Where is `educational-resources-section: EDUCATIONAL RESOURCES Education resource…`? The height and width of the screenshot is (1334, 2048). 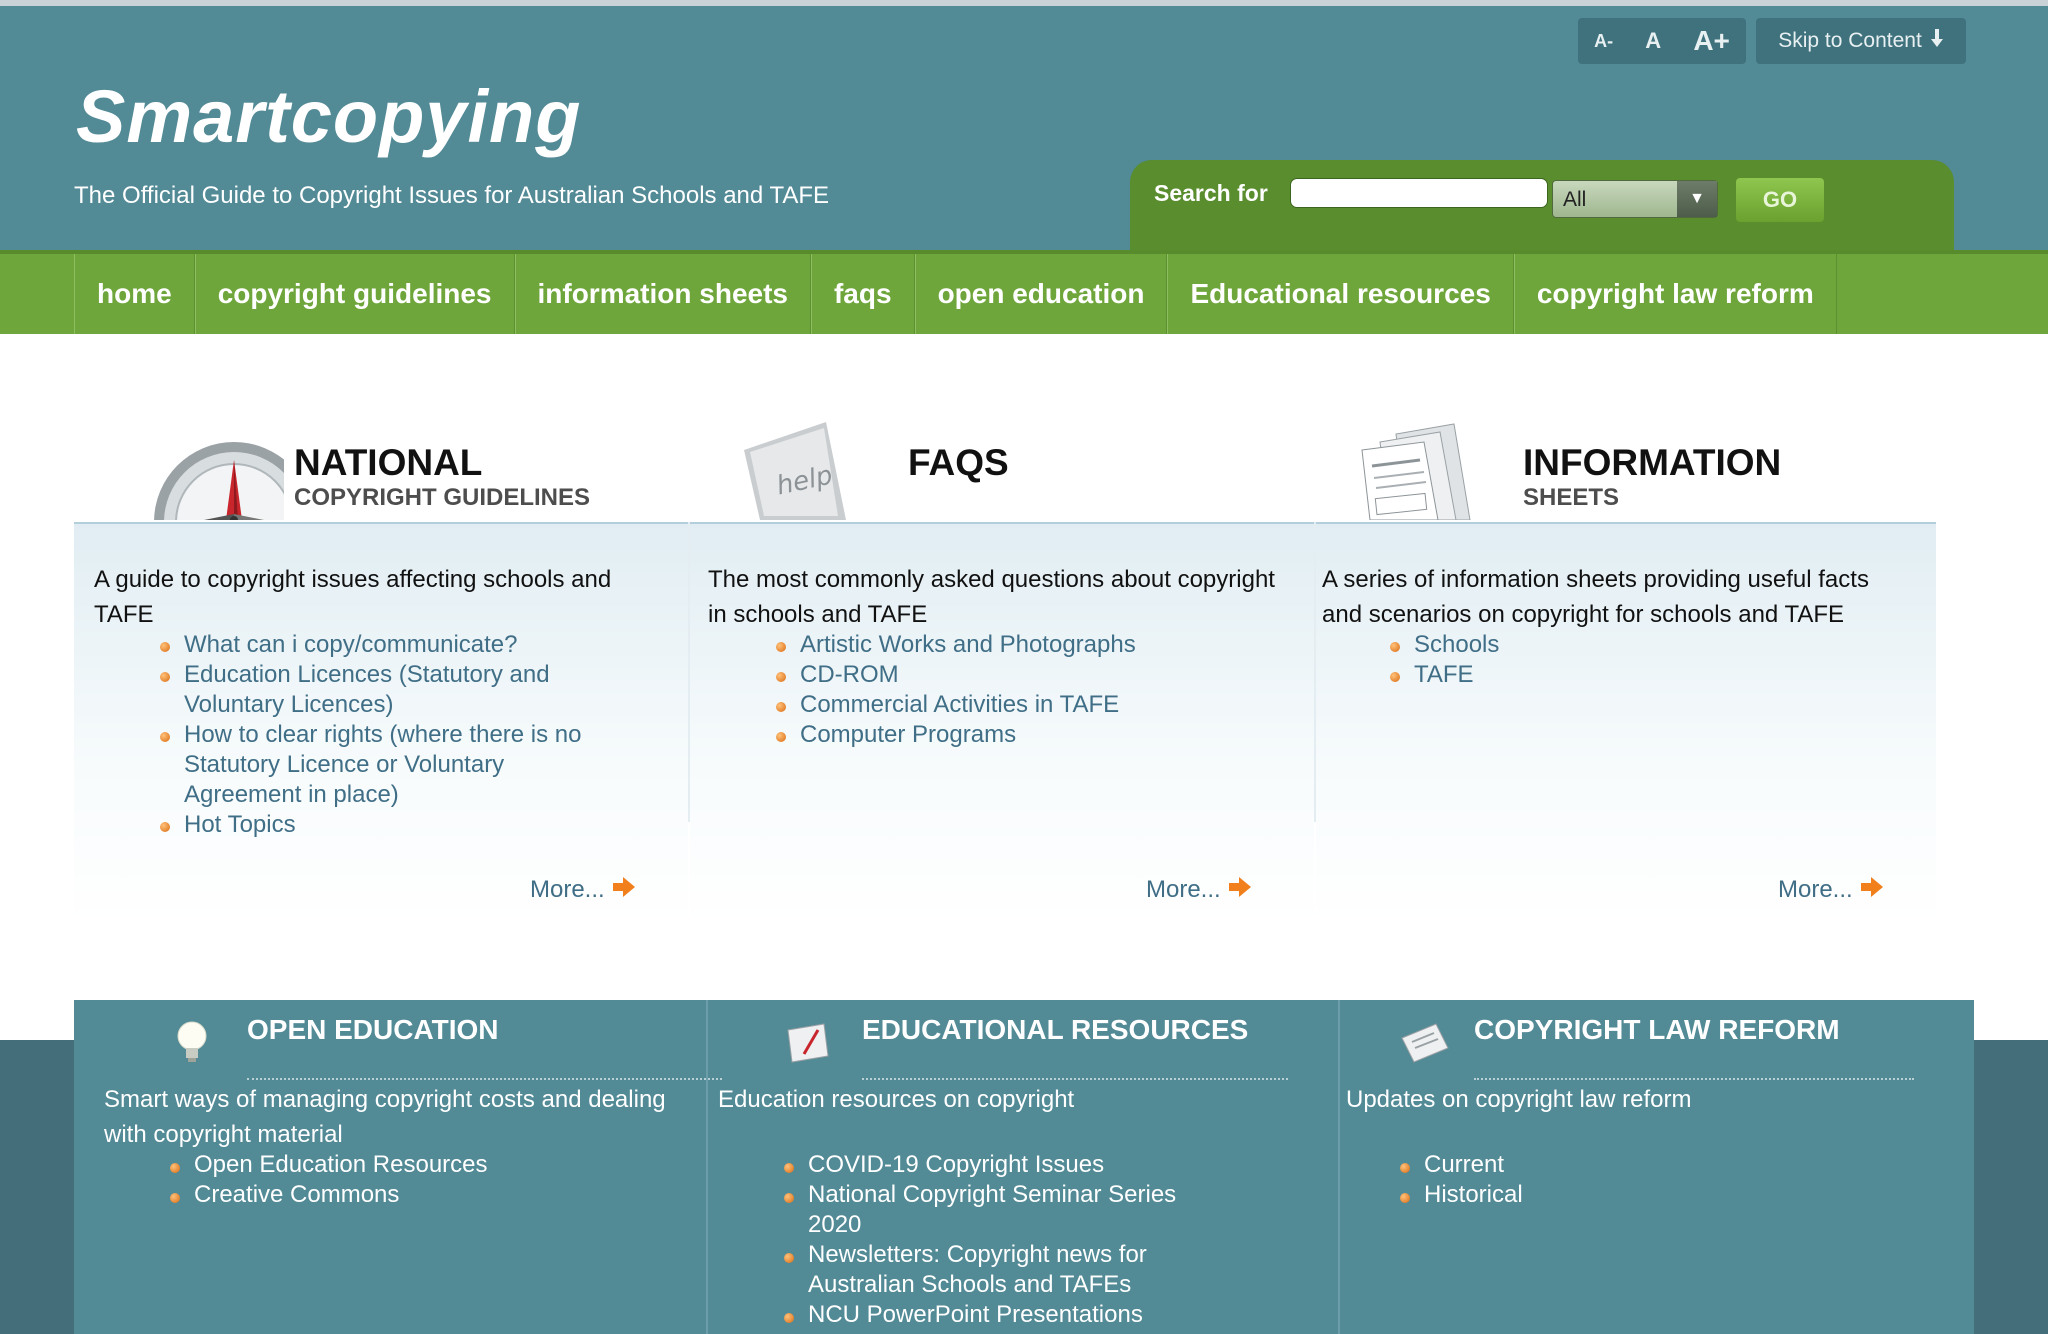 educational-resources-section: EDUCATIONAL RESOURCES Education resource… is located at coordinates (1023, 1167).